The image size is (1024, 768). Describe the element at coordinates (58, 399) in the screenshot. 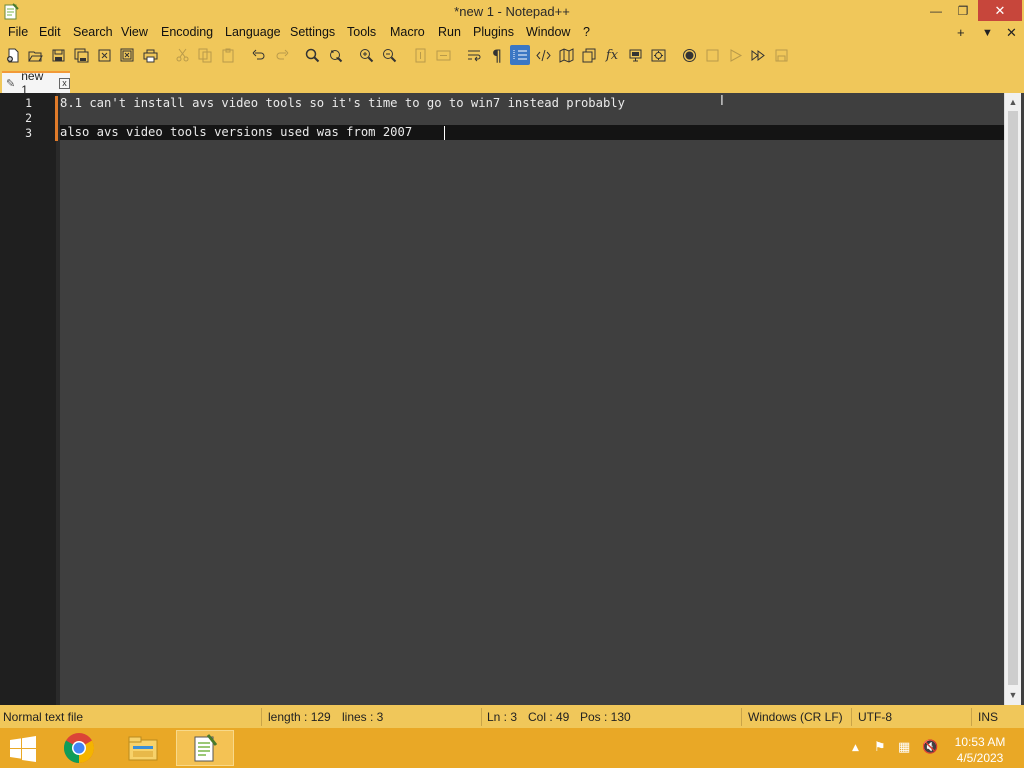

I see `fold-margin` at that location.